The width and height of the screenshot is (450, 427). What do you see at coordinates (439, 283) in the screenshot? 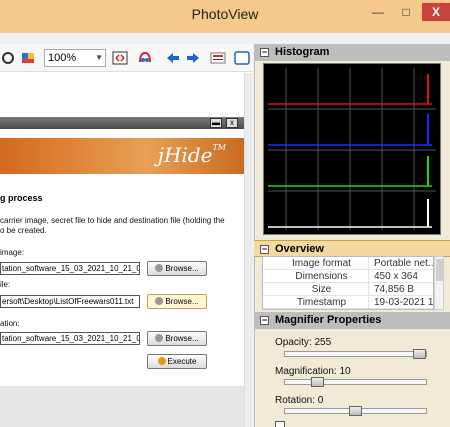
I see `overview-scrollbar` at bounding box center [439, 283].